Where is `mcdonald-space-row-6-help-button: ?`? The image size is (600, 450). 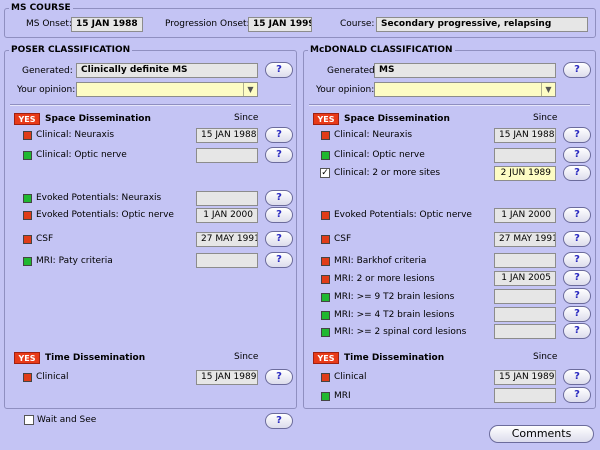 mcdonald-space-row-6-help-button: ? is located at coordinates (577, 278).